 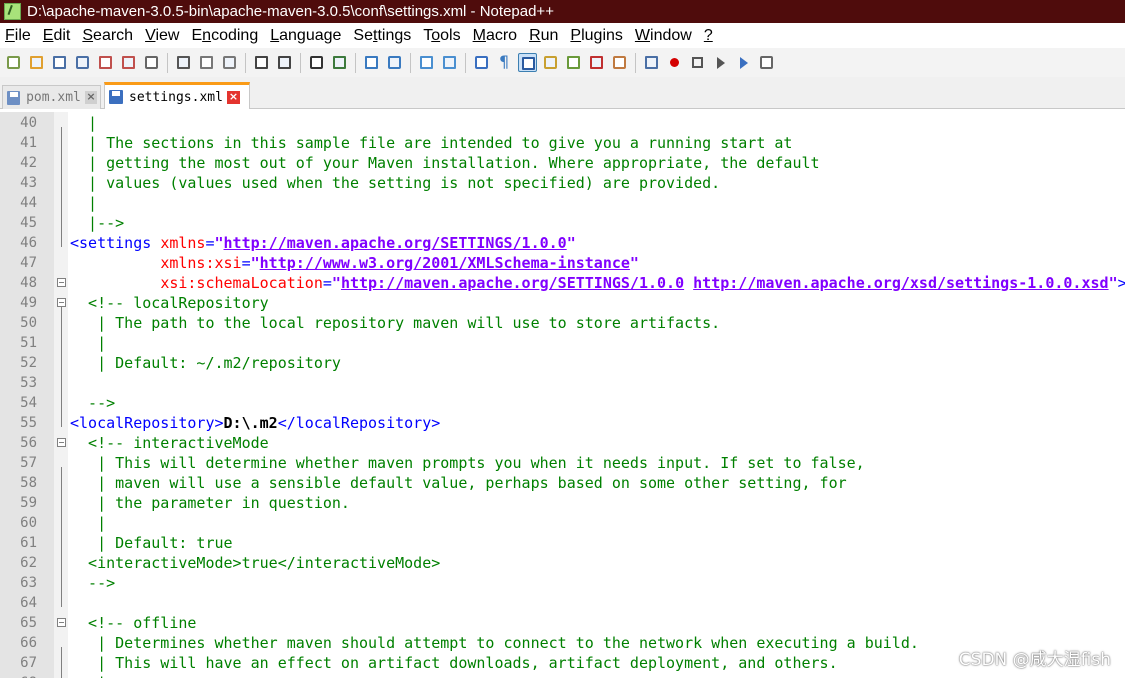 I want to click on function-list-button, so click(x=596, y=62).